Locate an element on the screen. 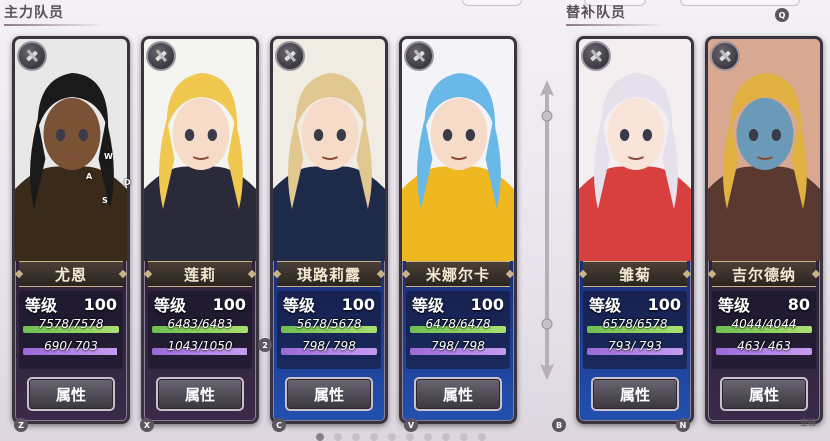 The height and width of the screenshot is (441, 830). character-card: 吉尔德纳等级 80 4044/4044 463/ 463 属性 is located at coordinates (764, 230).